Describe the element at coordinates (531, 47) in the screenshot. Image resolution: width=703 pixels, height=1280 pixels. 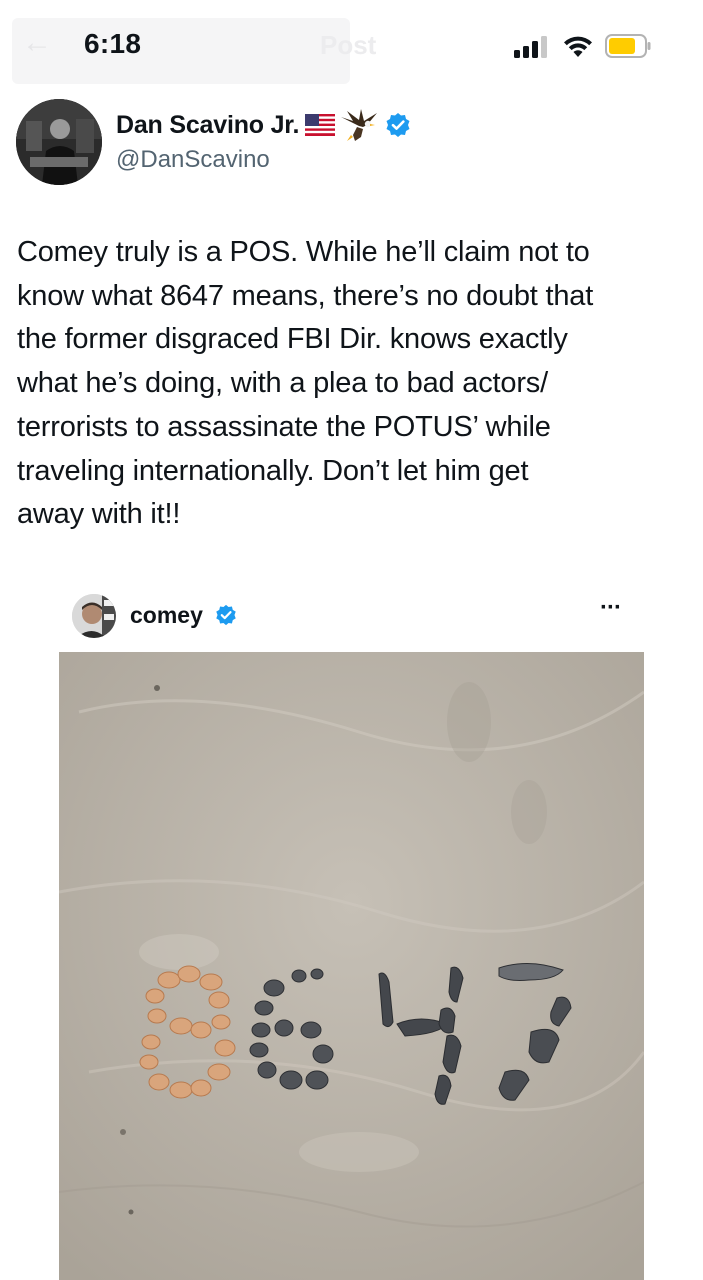
I see `signal-icon` at that location.